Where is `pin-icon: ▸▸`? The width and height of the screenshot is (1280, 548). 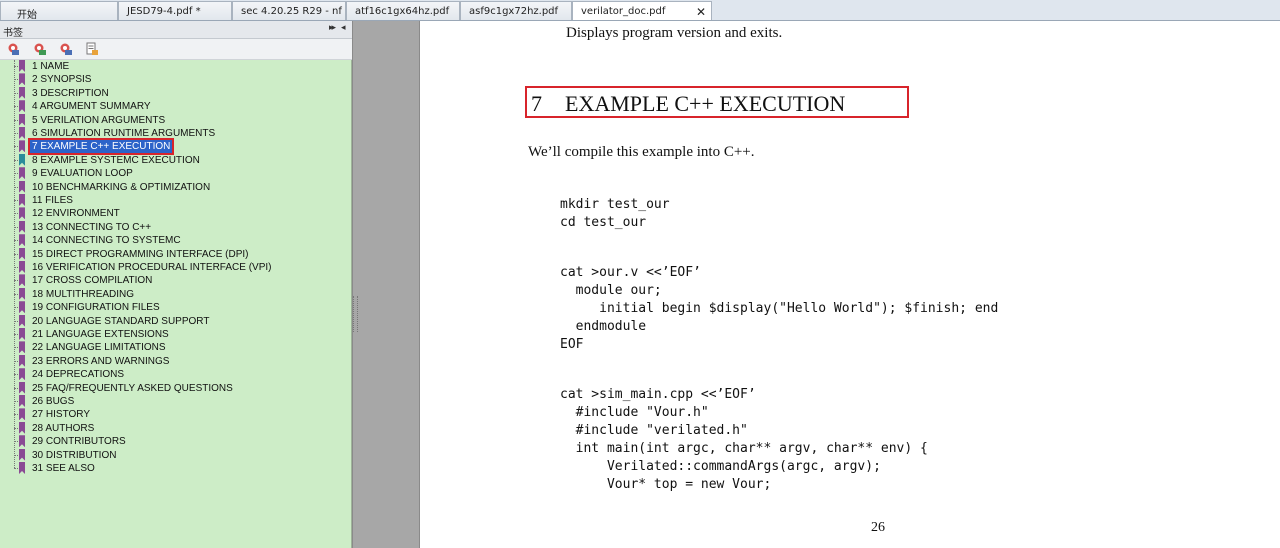 pin-icon: ▸▸ is located at coordinates (332, 28).